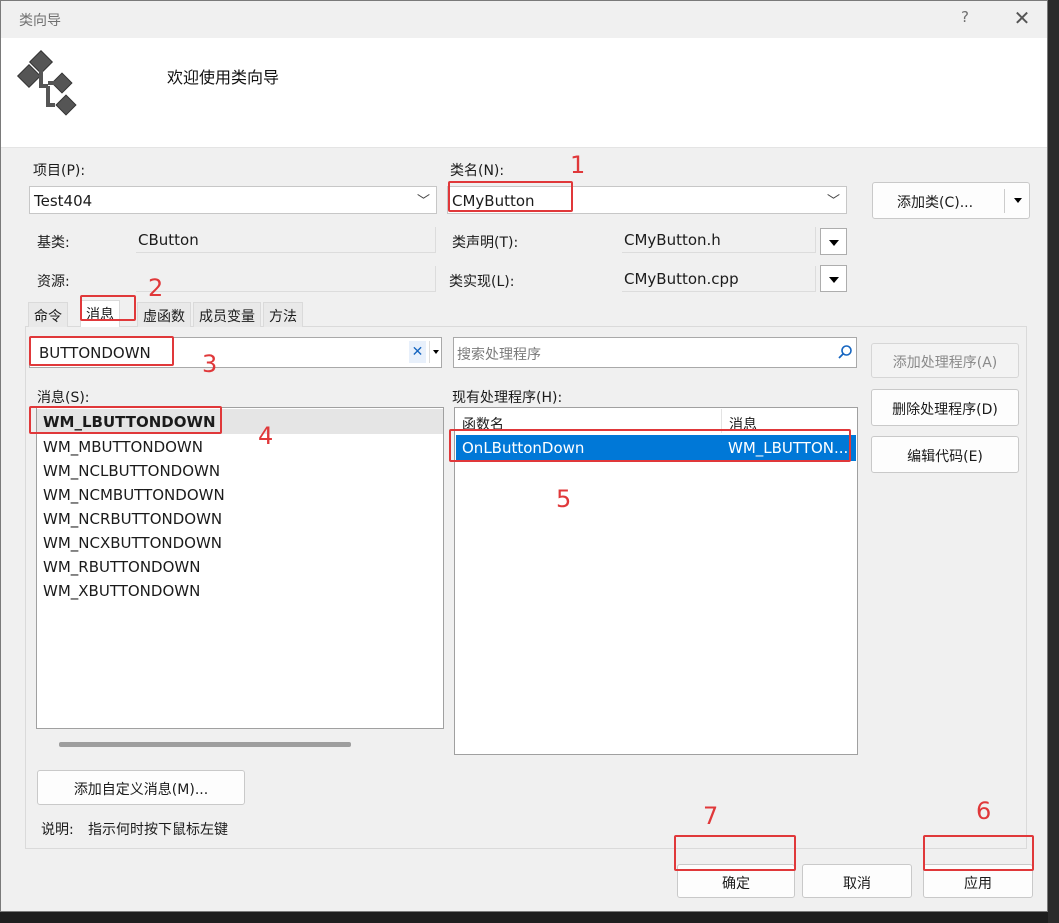 The width and height of the screenshot is (1059, 923). Describe the element at coordinates (266, 436) in the screenshot. I see `annotation-number-4: 4` at that location.